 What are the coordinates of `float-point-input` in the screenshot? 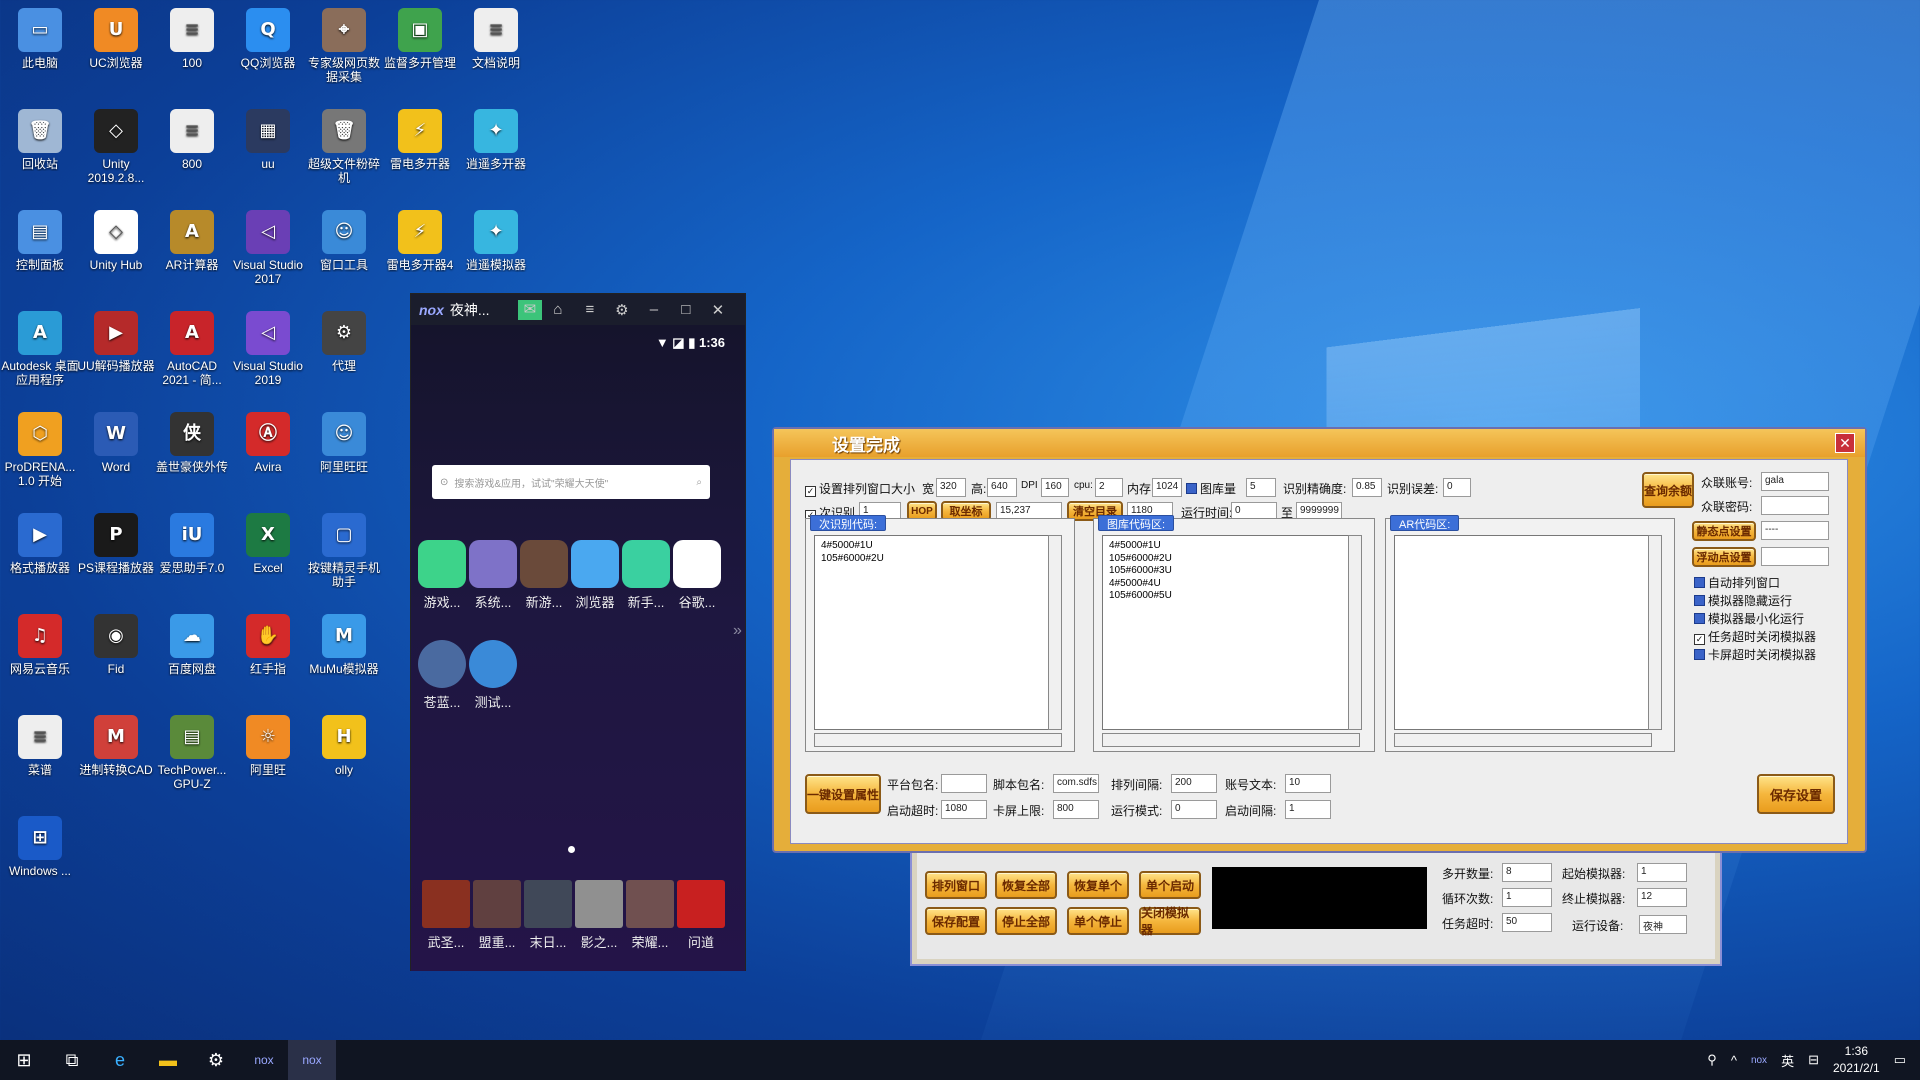 It's located at (1795, 556).